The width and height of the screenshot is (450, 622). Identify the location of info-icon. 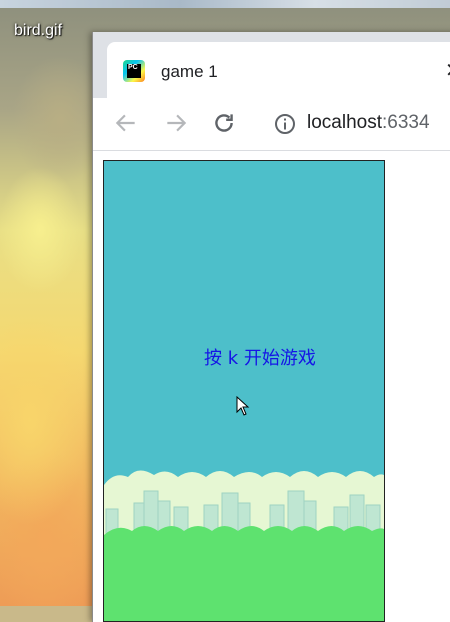
(285, 124).